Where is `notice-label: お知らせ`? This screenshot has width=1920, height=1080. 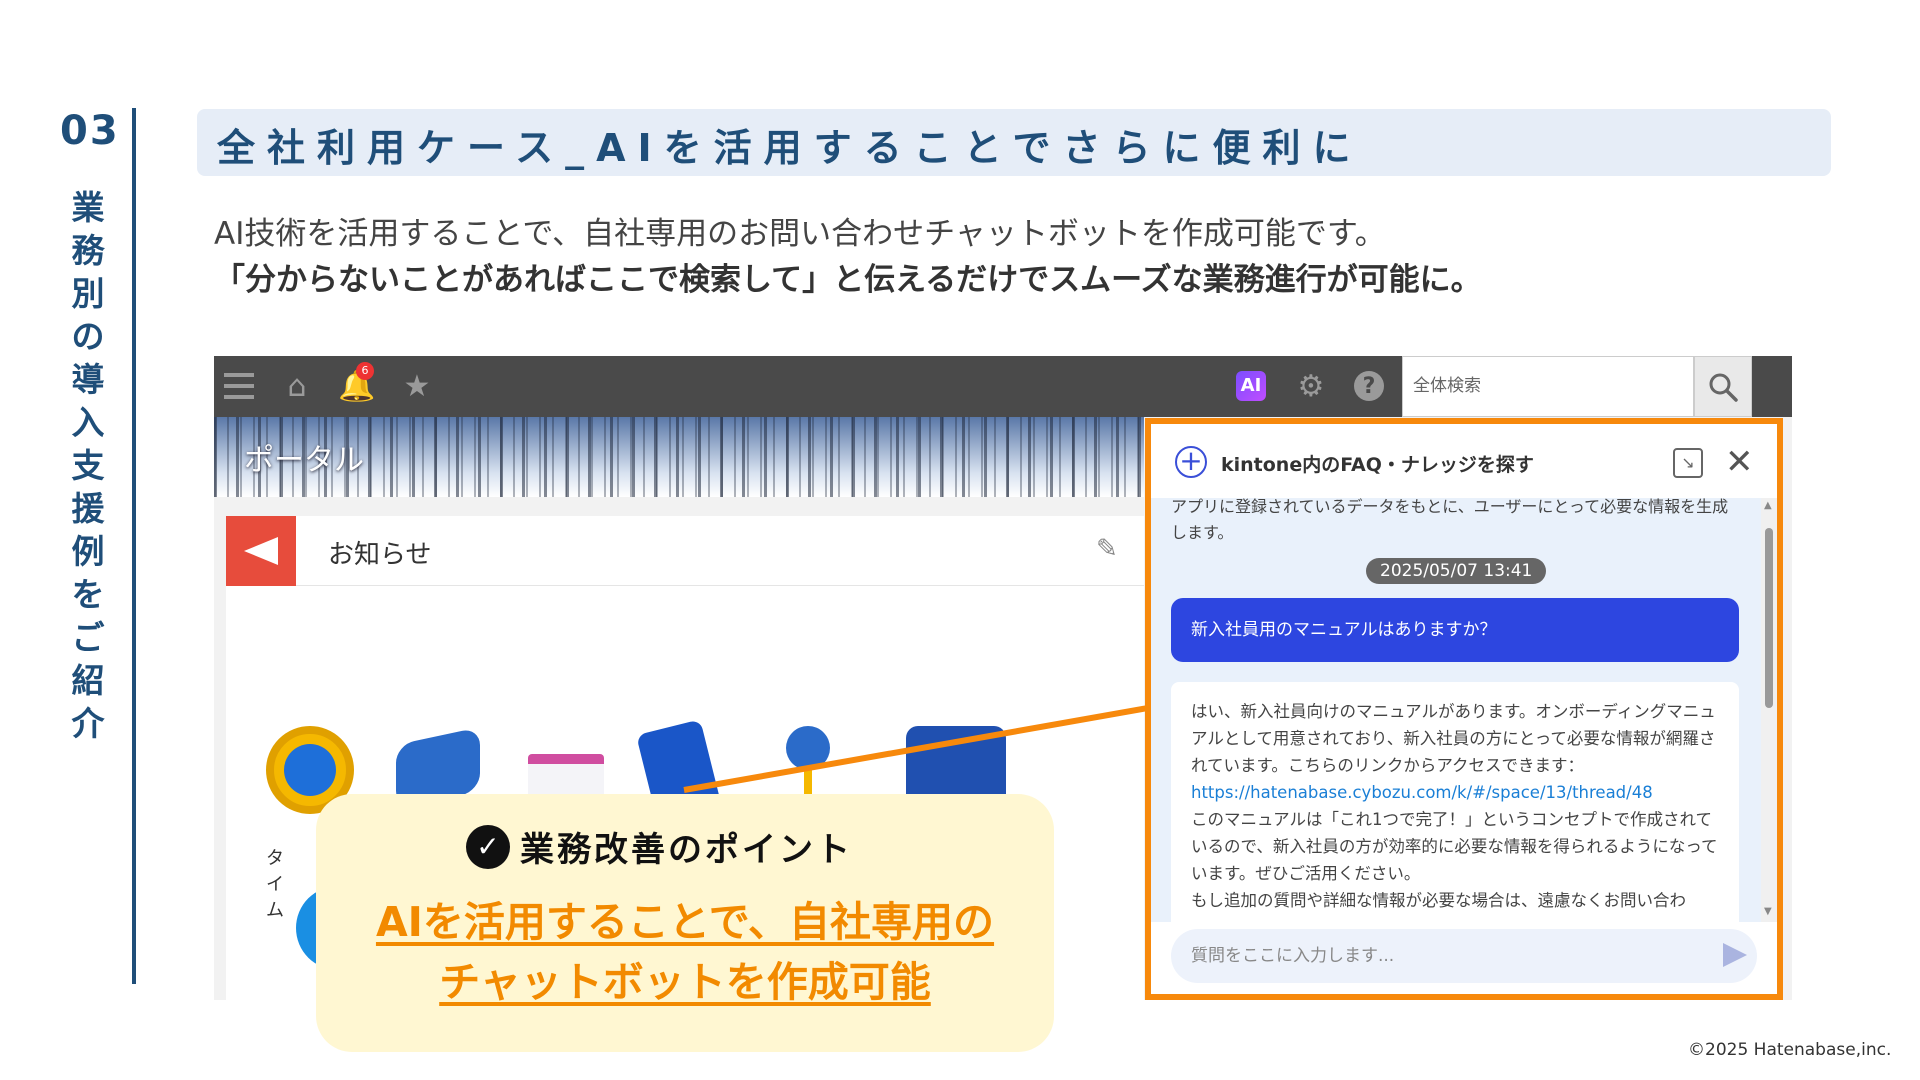 notice-label: お知らせ is located at coordinates (380, 555).